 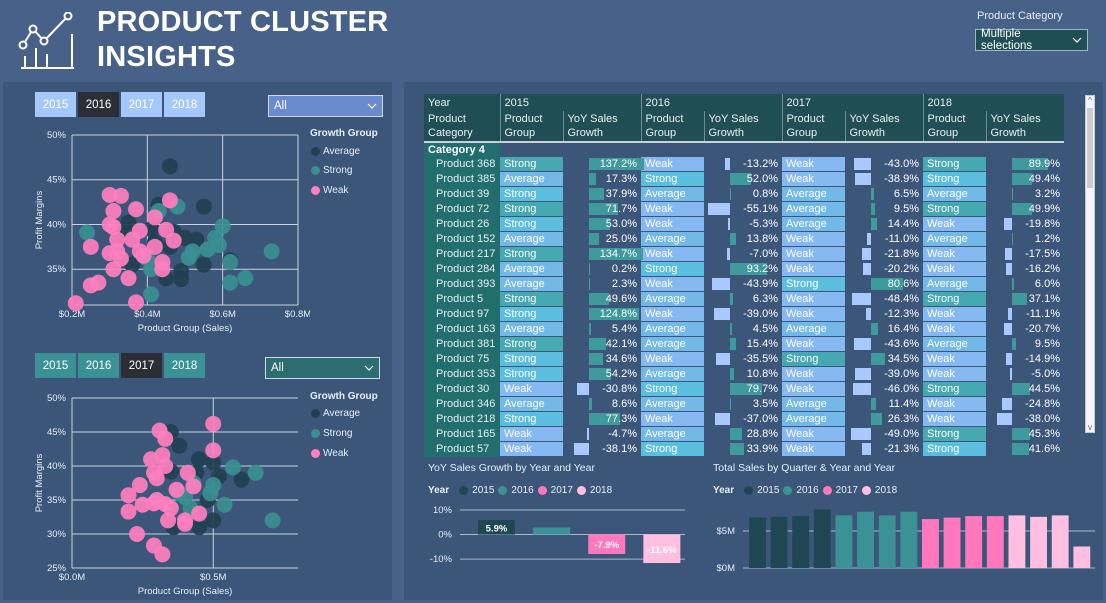 What do you see at coordinates (335, 151) in the screenshot?
I see `top-legend-average: Average` at bounding box center [335, 151].